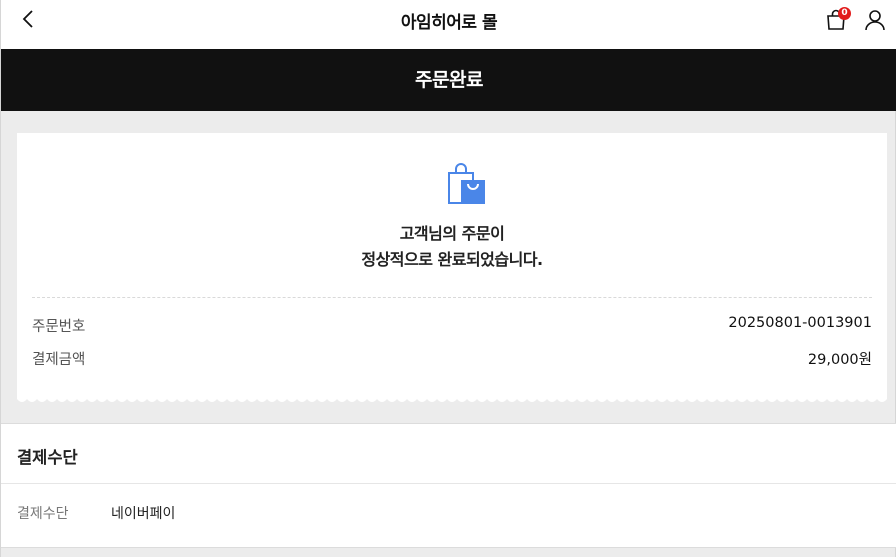 This screenshot has width=896, height=557. I want to click on user-icon, so click(875, 20).